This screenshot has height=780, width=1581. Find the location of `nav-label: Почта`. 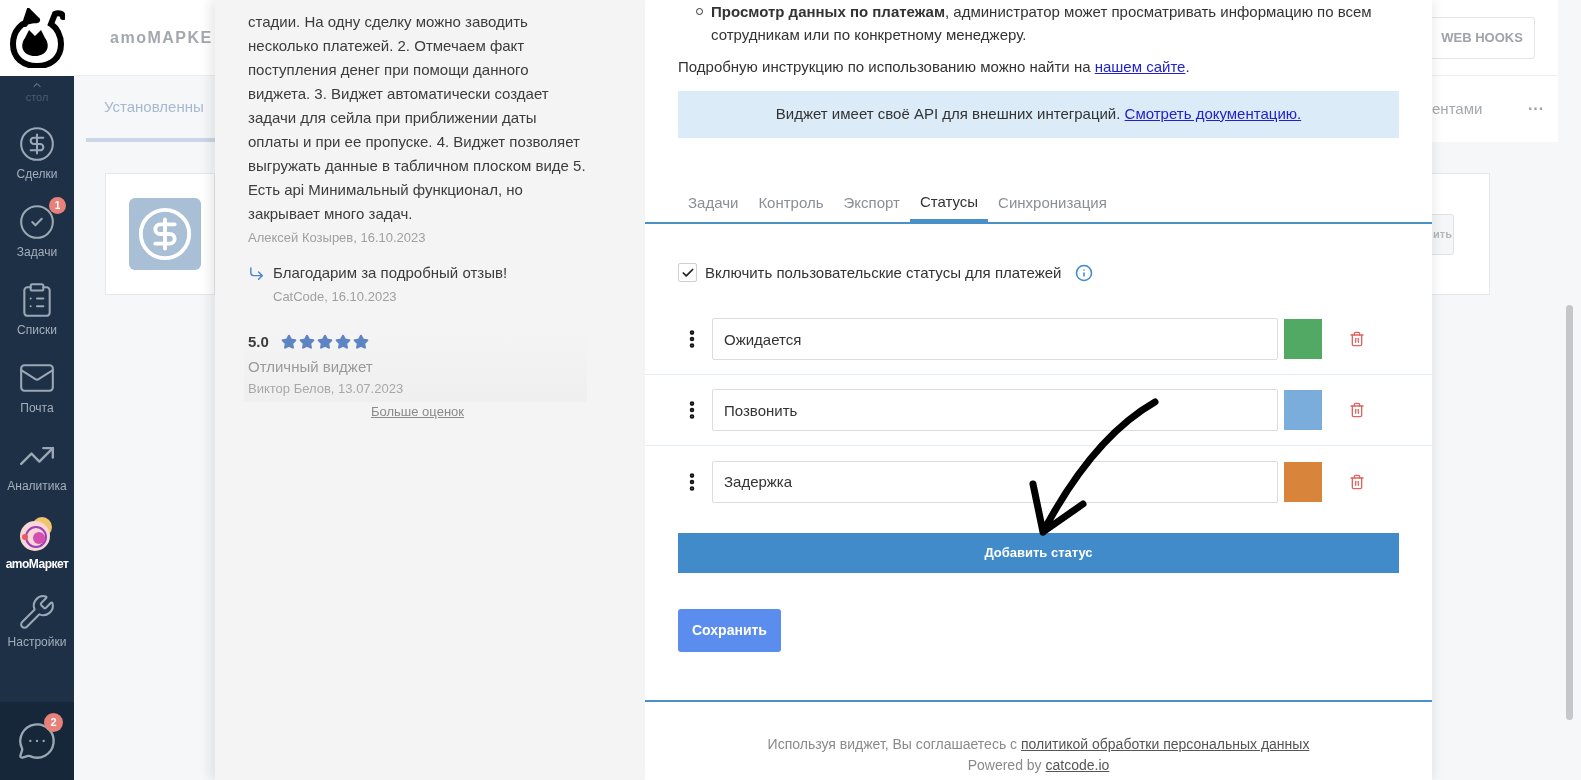

nav-label: Почта is located at coordinates (37, 408).